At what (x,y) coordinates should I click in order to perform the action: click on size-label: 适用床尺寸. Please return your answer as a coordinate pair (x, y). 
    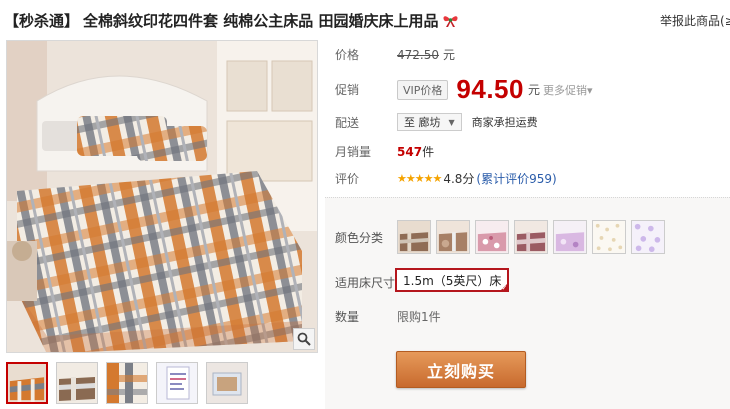
    Looking at the image, I should click on (365, 283).